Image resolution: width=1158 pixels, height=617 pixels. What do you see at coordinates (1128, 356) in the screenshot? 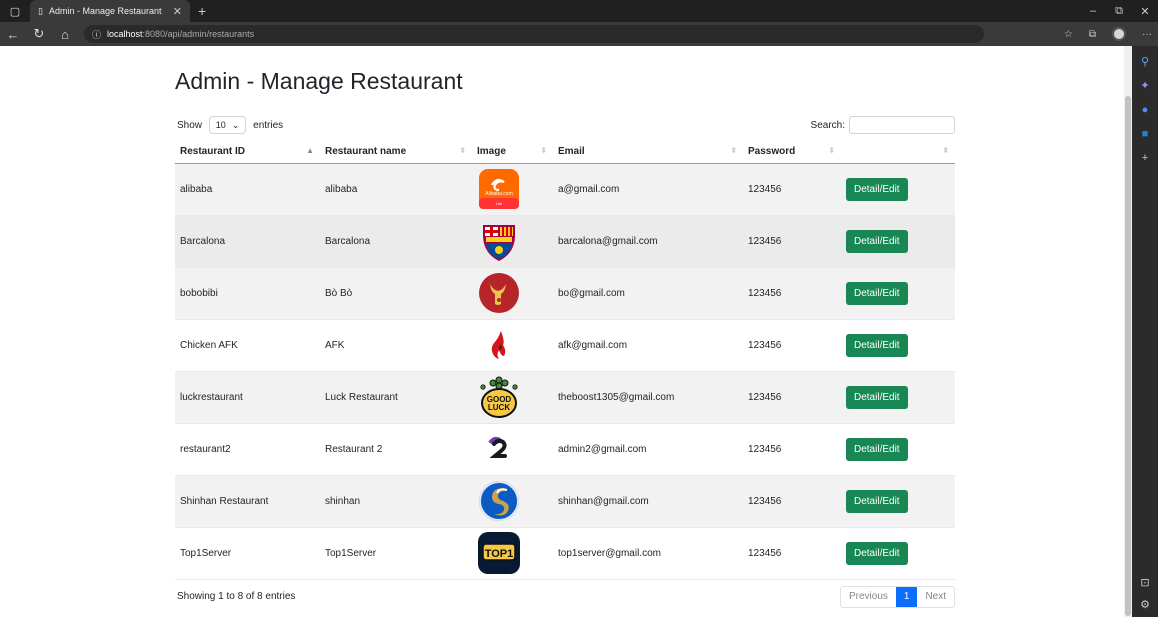
I see `scroll-thumb` at bounding box center [1128, 356].